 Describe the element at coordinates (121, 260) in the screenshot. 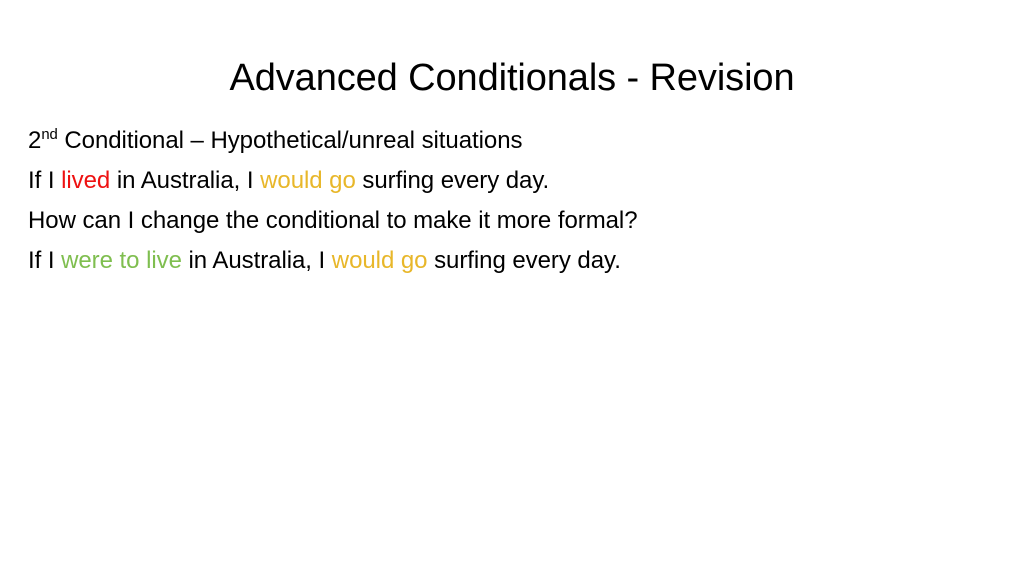

I see `line-4-example-formal-seg-2: were to live` at that location.